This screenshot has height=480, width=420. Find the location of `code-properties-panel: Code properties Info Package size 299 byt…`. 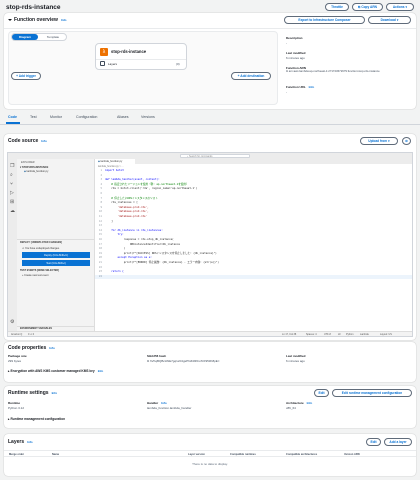

code-properties-panel: Code properties Info Package size 299 byt… is located at coordinates (210, 362).